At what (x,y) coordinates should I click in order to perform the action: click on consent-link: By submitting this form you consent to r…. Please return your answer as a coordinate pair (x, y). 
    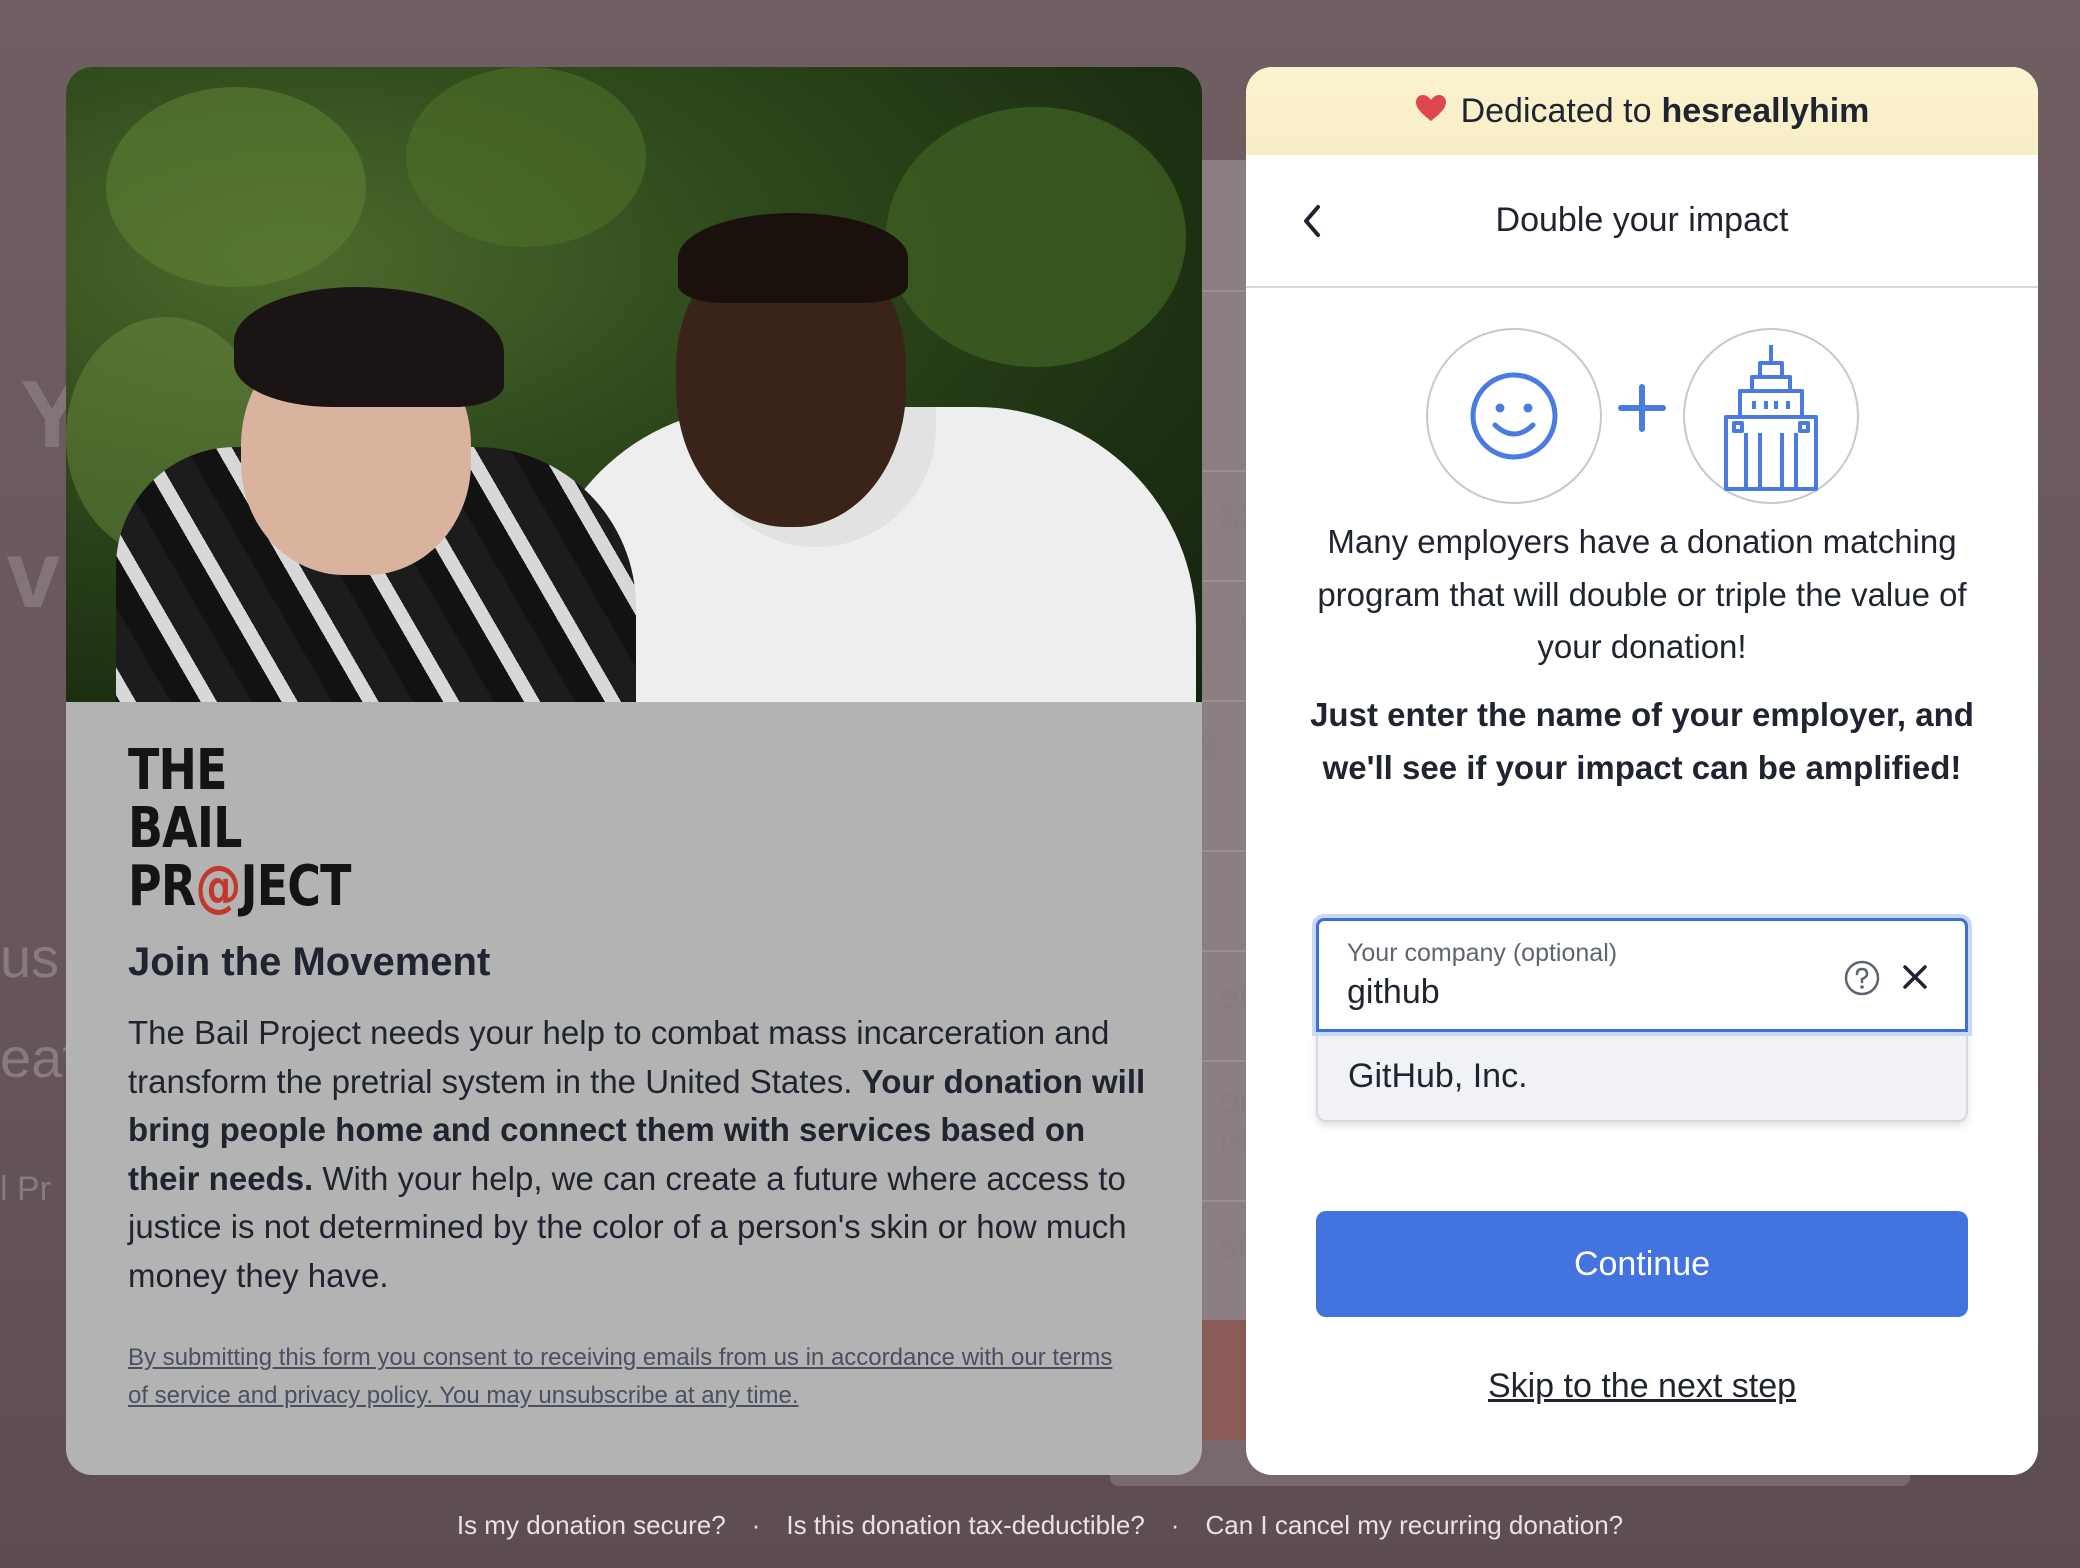
    Looking at the image, I should click on (628, 1377).